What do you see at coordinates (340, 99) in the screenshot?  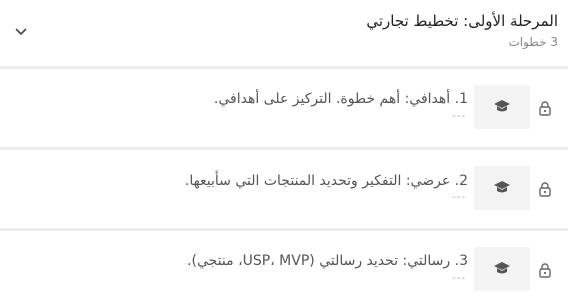 I see `step-title: 1. أهدافي: أهم خطوة. التركيز على أهدافي.` at bounding box center [340, 99].